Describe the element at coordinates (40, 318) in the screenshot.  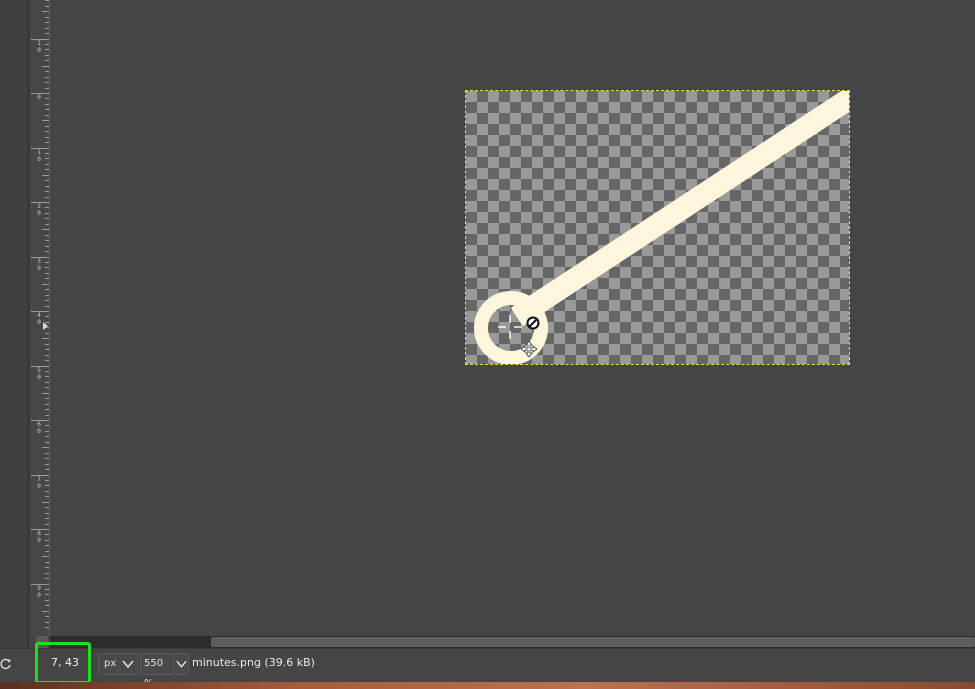
I see `vertical-ruler: 100102030405060708090` at that location.